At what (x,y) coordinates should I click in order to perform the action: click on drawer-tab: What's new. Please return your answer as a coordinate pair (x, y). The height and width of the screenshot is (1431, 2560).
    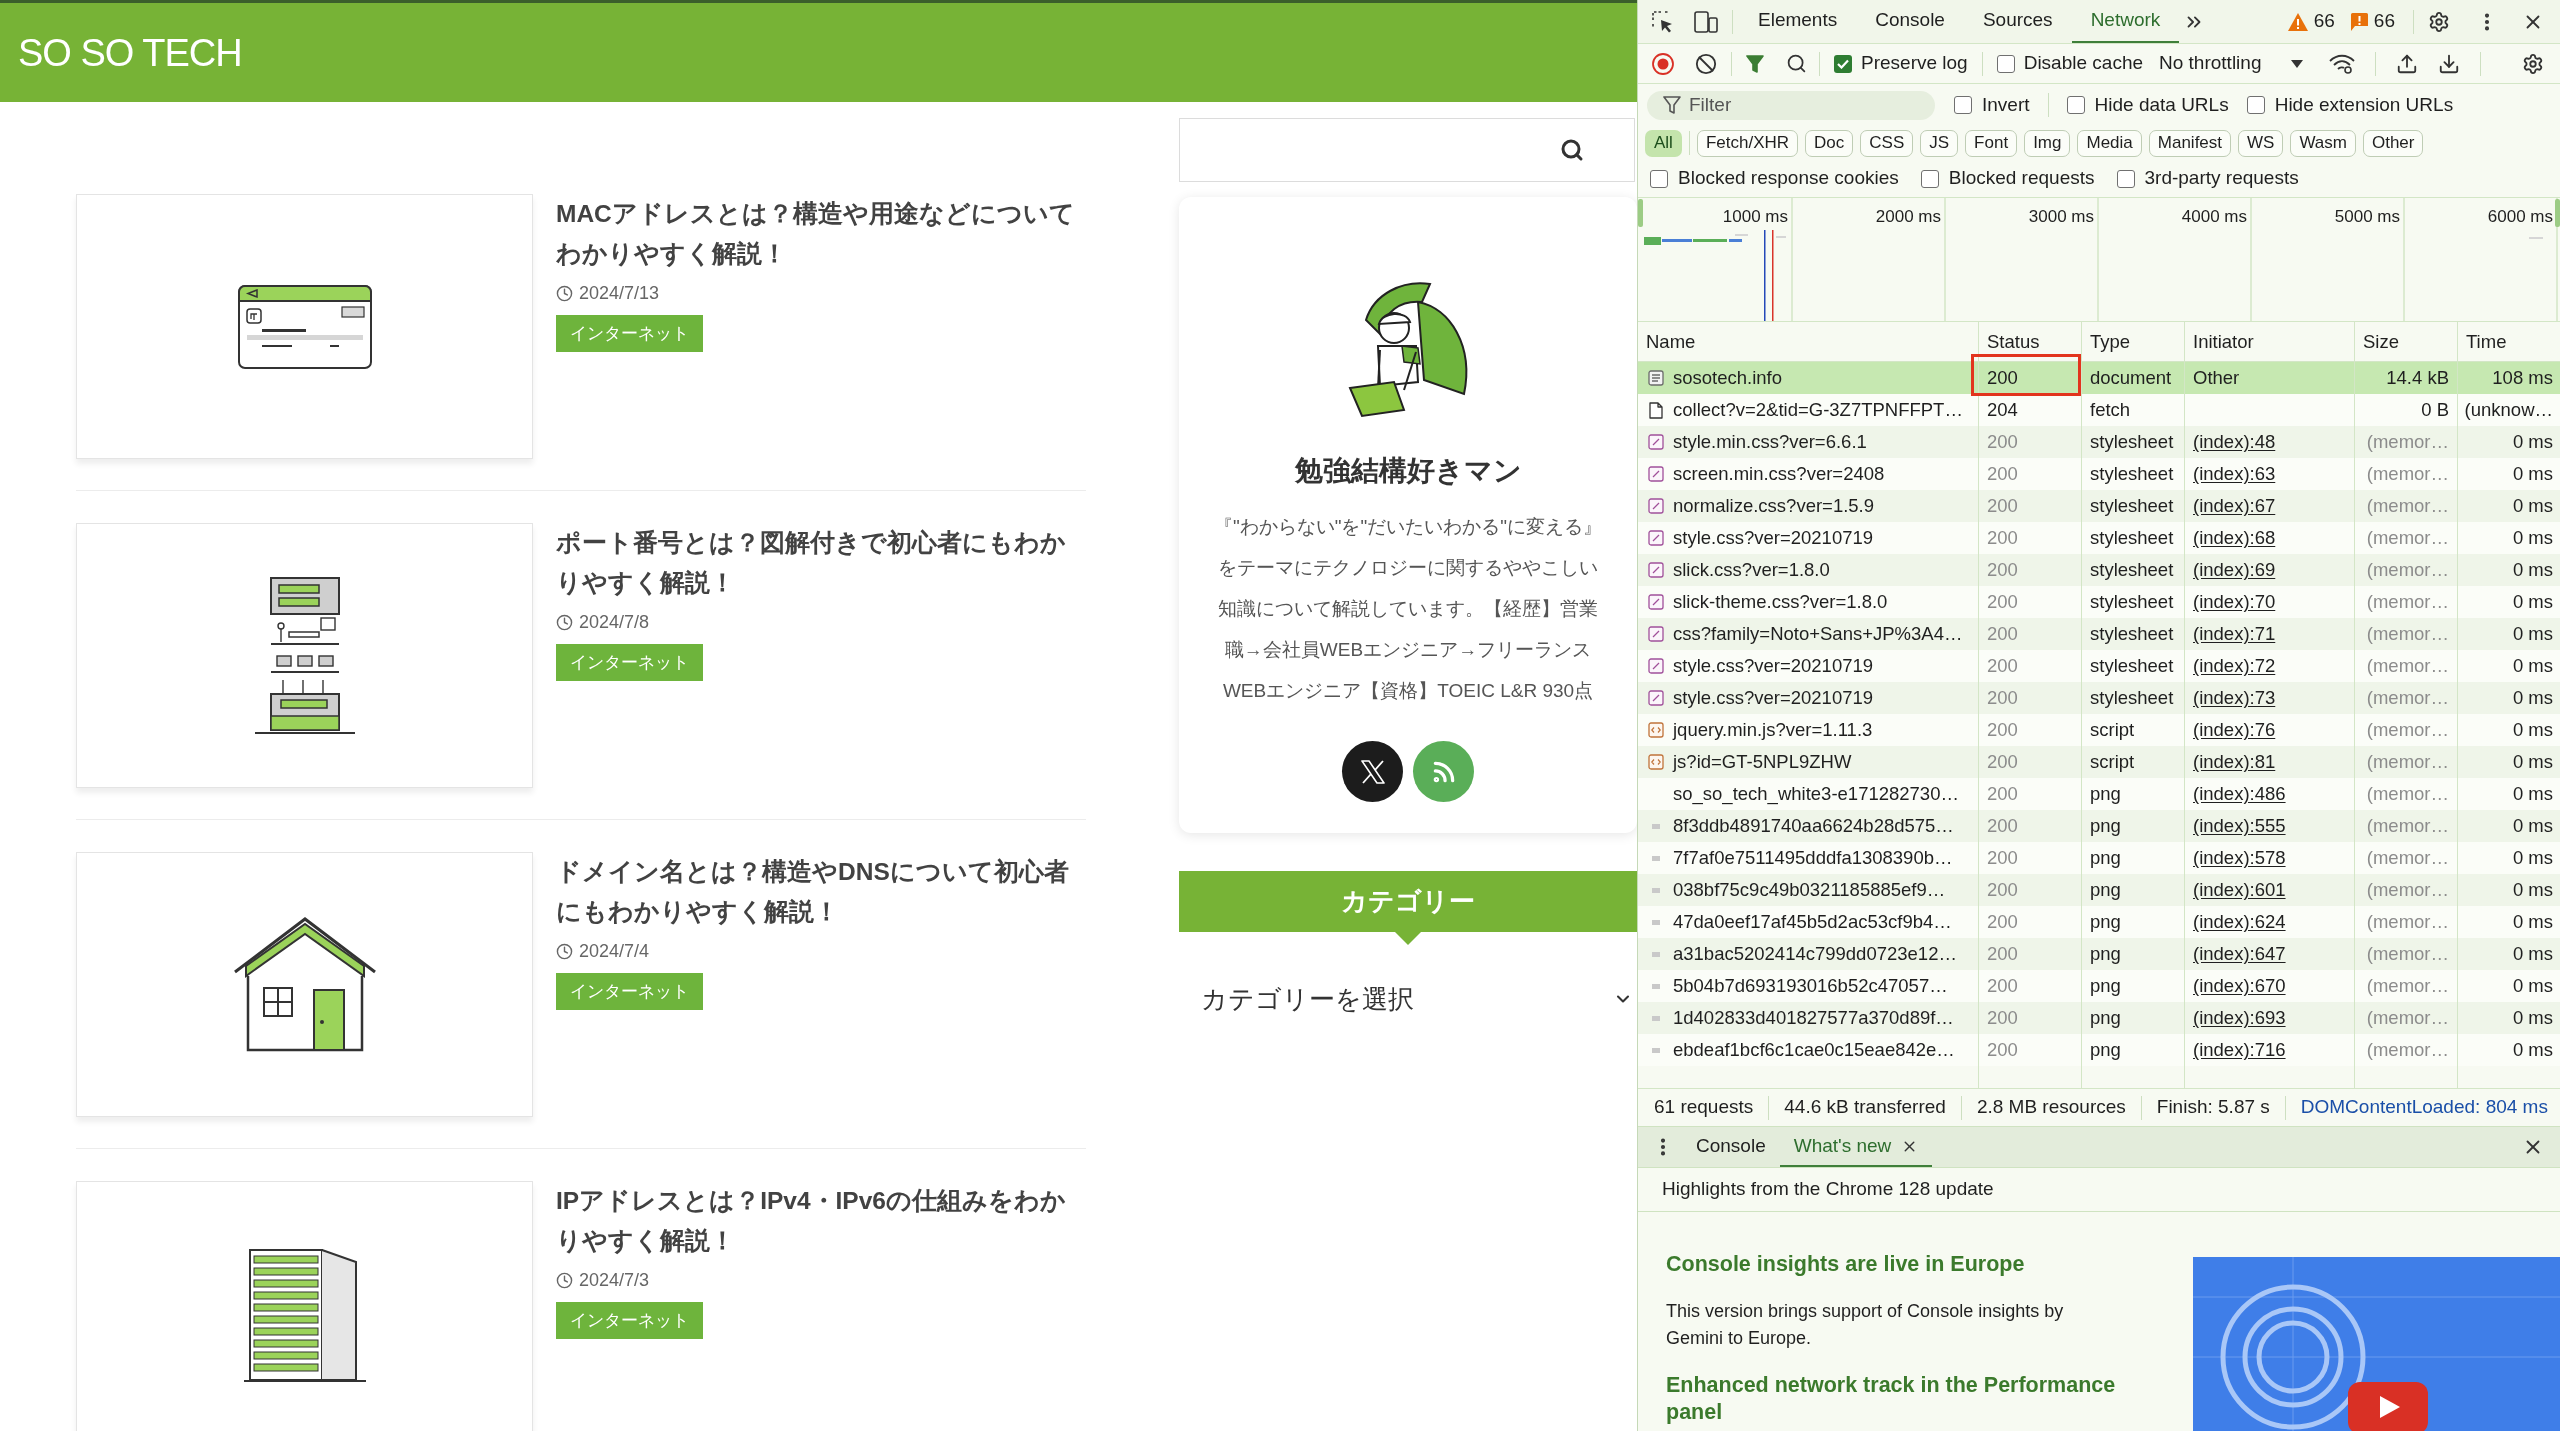
    Looking at the image, I should click on (1856, 1147).